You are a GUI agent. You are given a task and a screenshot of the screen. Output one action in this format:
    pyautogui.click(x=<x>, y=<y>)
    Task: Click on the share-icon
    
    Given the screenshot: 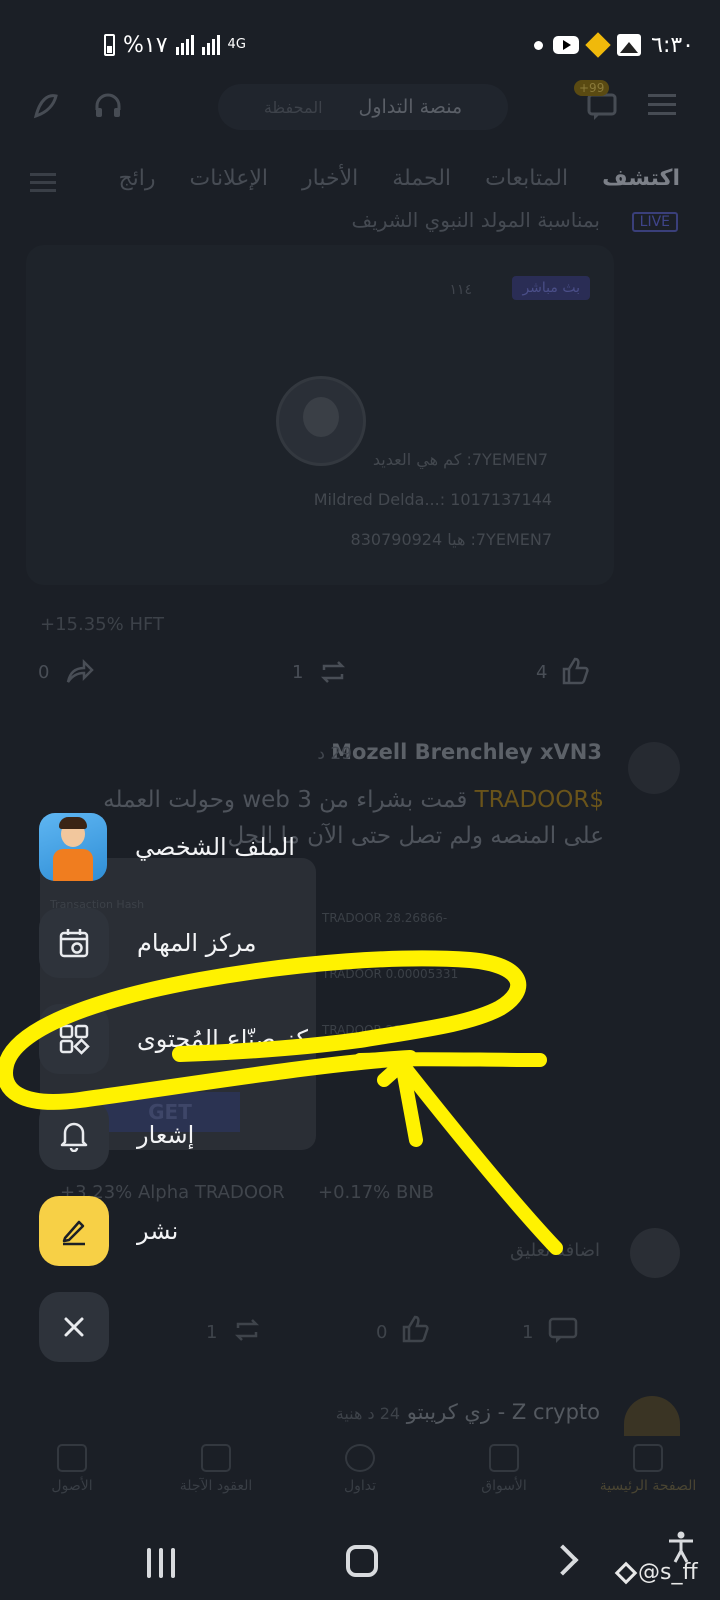 What is the action you would take?
    pyautogui.click(x=79, y=674)
    